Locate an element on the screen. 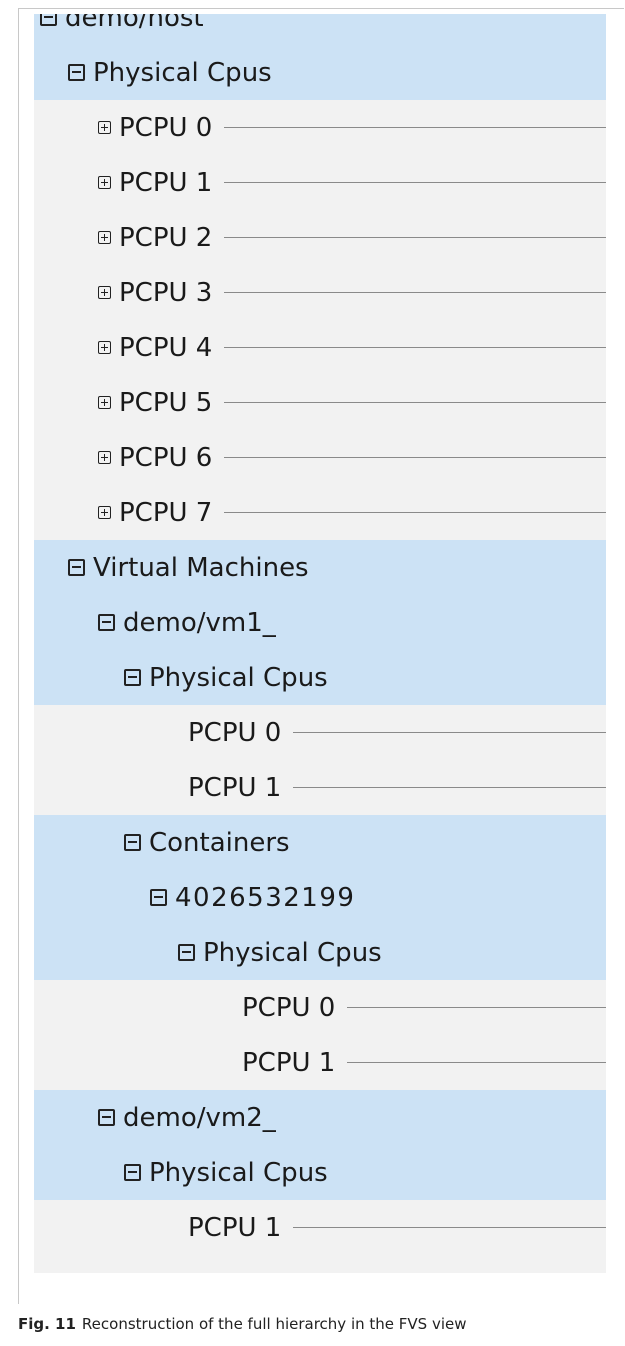 This screenshot has width=625, height=1346. figure-number: Fig. 11 is located at coordinates (47, 1324).